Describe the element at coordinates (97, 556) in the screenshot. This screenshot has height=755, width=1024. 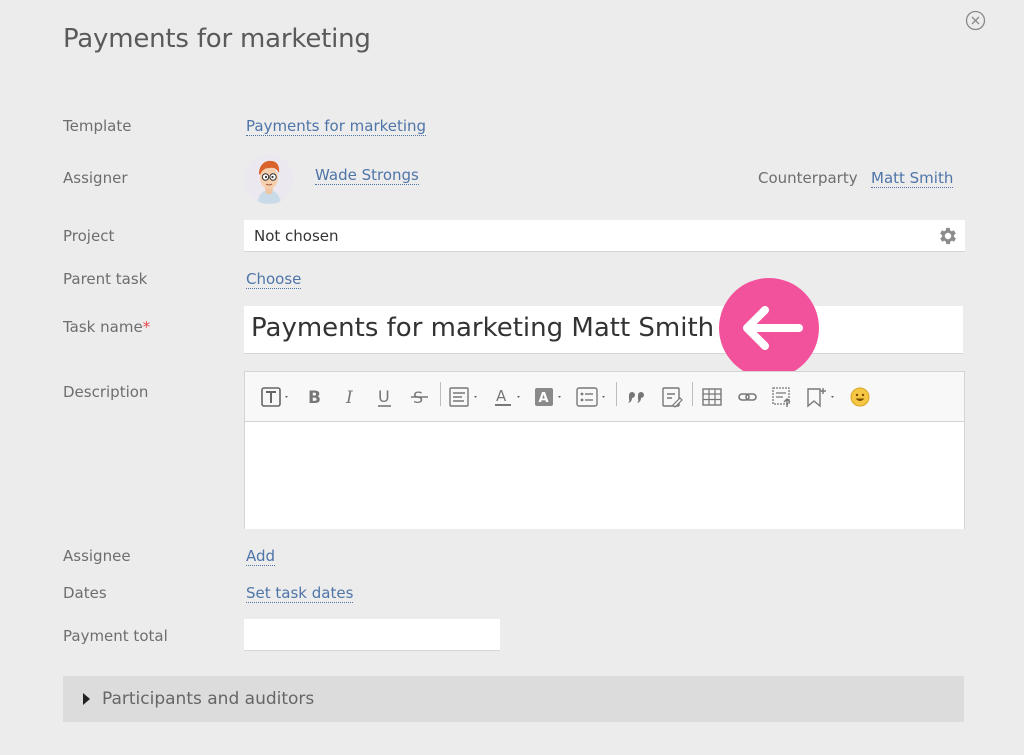
I see `assignee-label: Assignee` at that location.